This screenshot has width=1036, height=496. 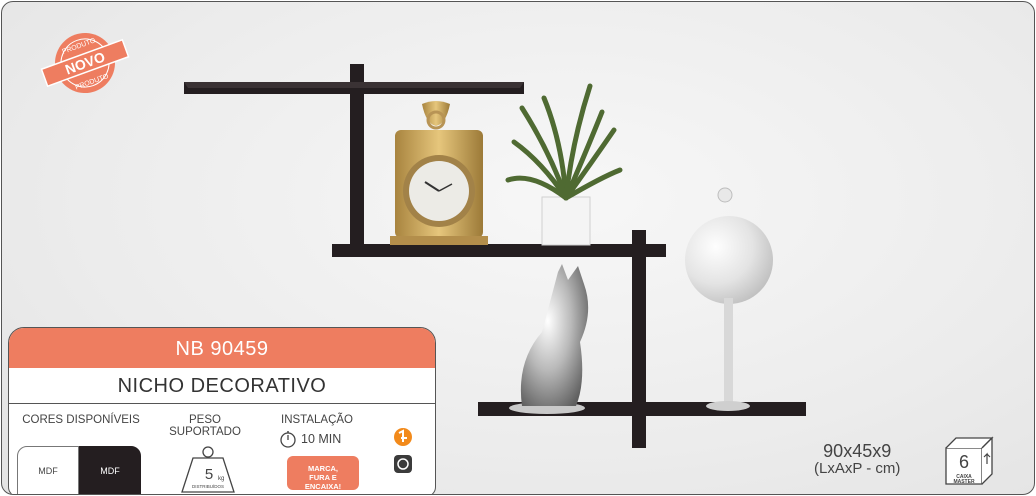 What do you see at coordinates (439, 173) in the screenshot?
I see `clock-icon` at bounding box center [439, 173].